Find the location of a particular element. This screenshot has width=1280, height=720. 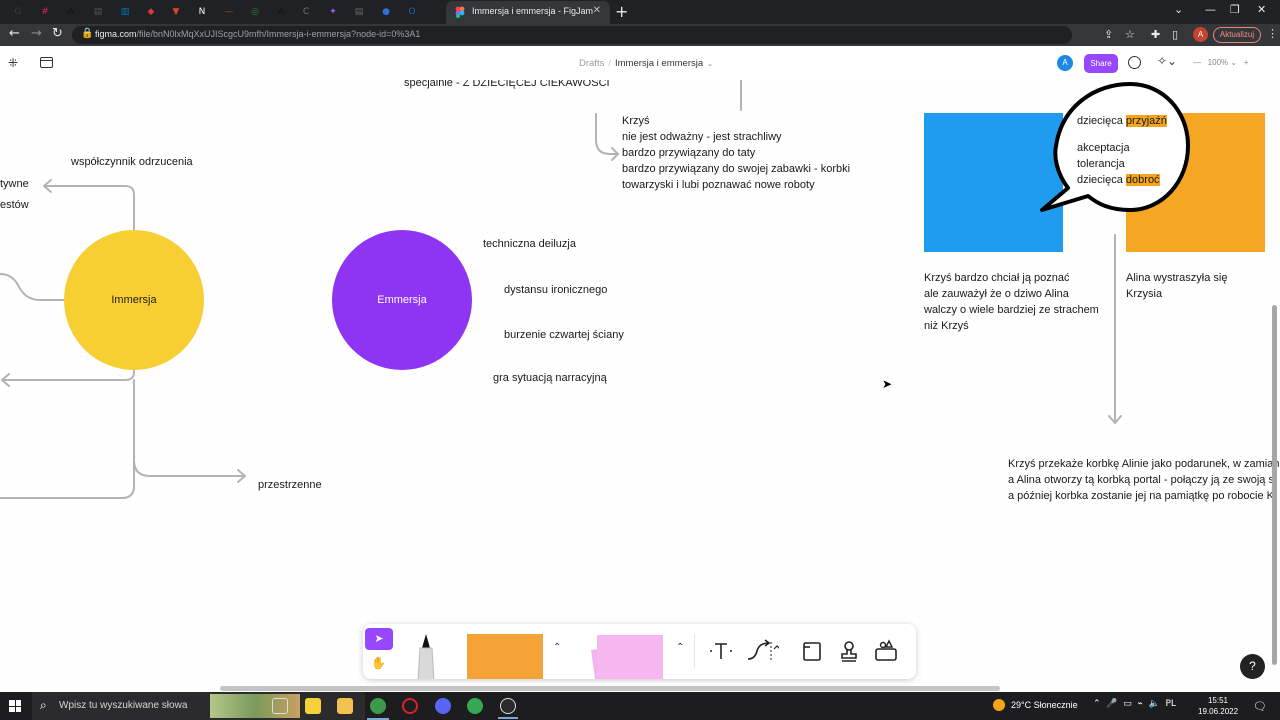

layers-panel-icon is located at coordinates (46, 62).